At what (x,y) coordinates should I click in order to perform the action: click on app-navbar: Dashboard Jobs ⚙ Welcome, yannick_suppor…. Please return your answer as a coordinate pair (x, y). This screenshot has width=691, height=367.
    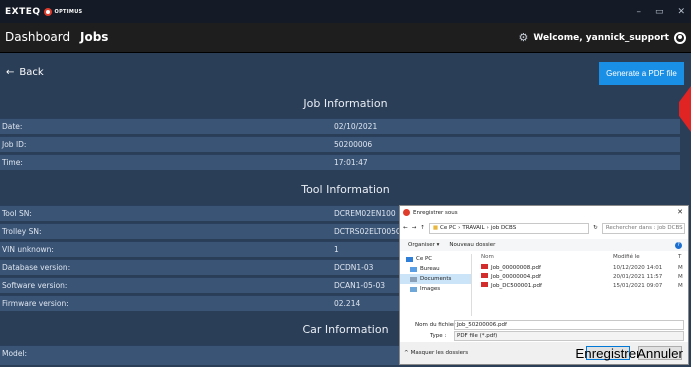
    Looking at the image, I should click on (345, 38).